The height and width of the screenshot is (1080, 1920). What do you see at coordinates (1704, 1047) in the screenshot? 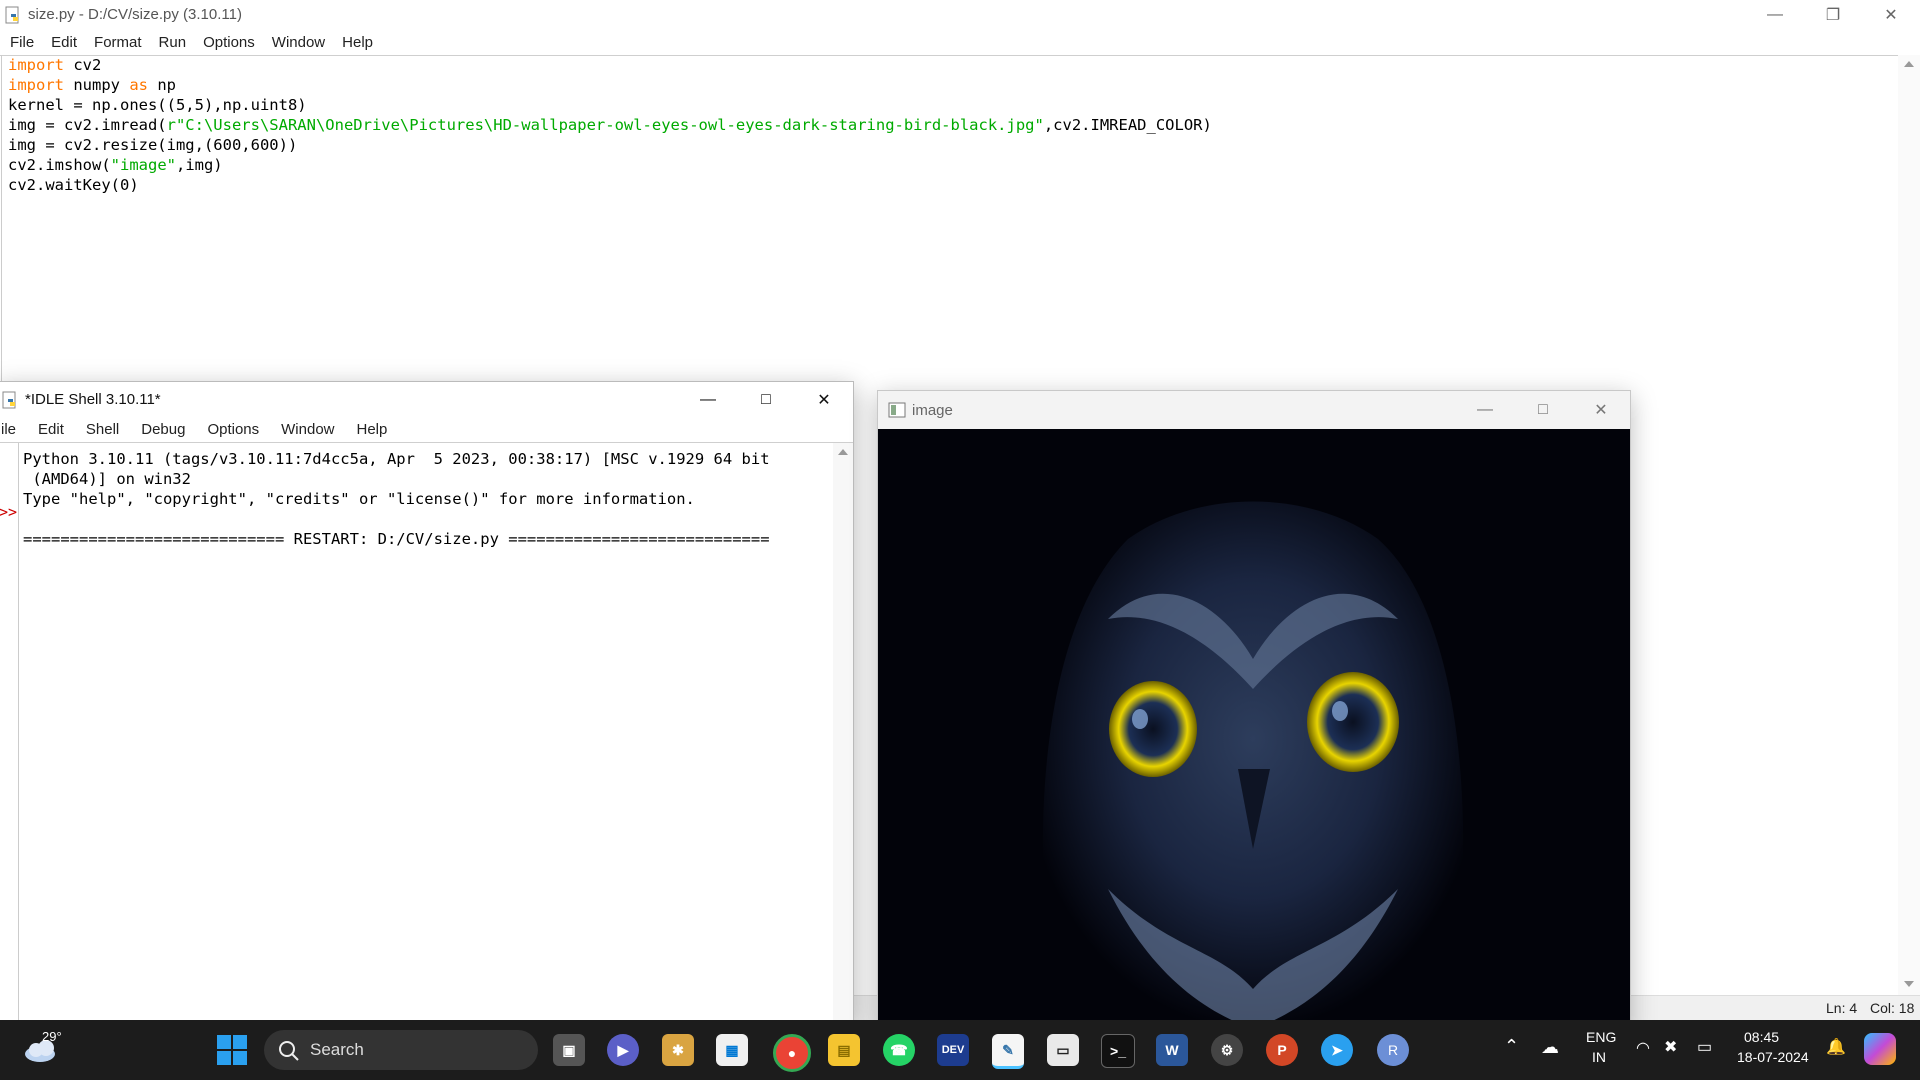
I see `battery-icon: ▭` at bounding box center [1704, 1047].